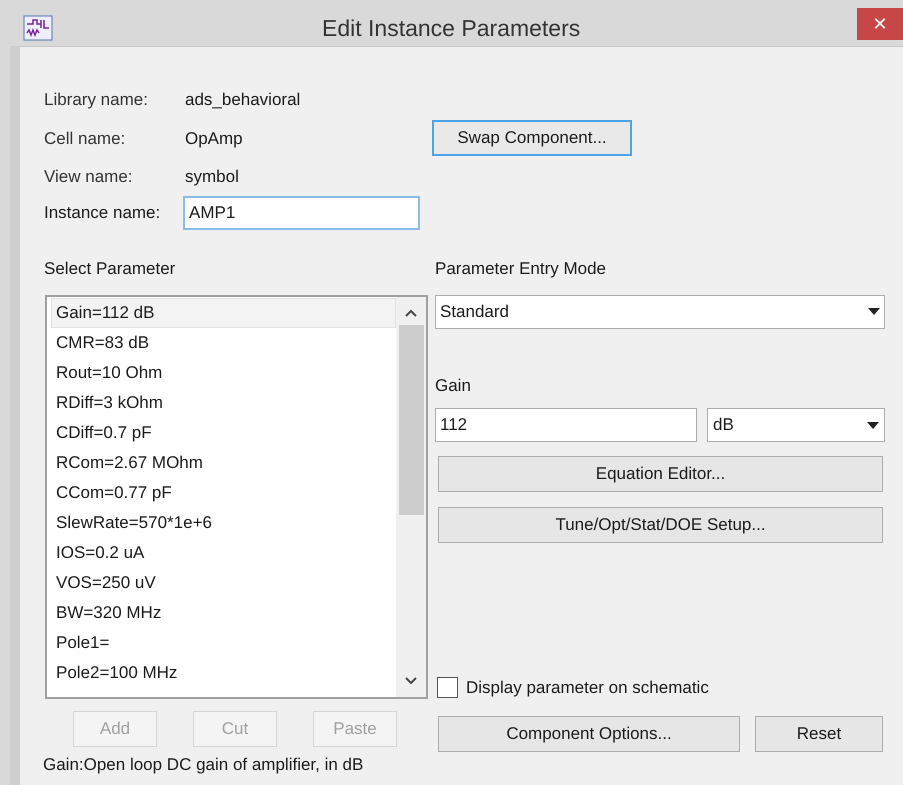 The height and width of the screenshot is (785, 903). I want to click on field-value: OpAmp, so click(214, 139).